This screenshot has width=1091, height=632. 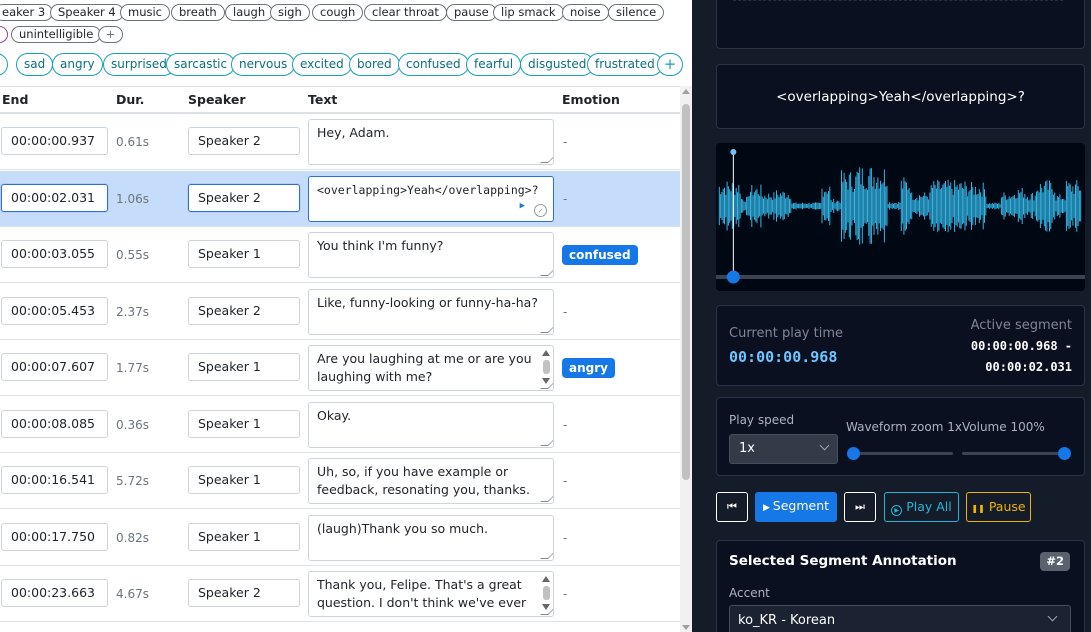 I want to click on header-emotion: Emotion, so click(x=591, y=99).